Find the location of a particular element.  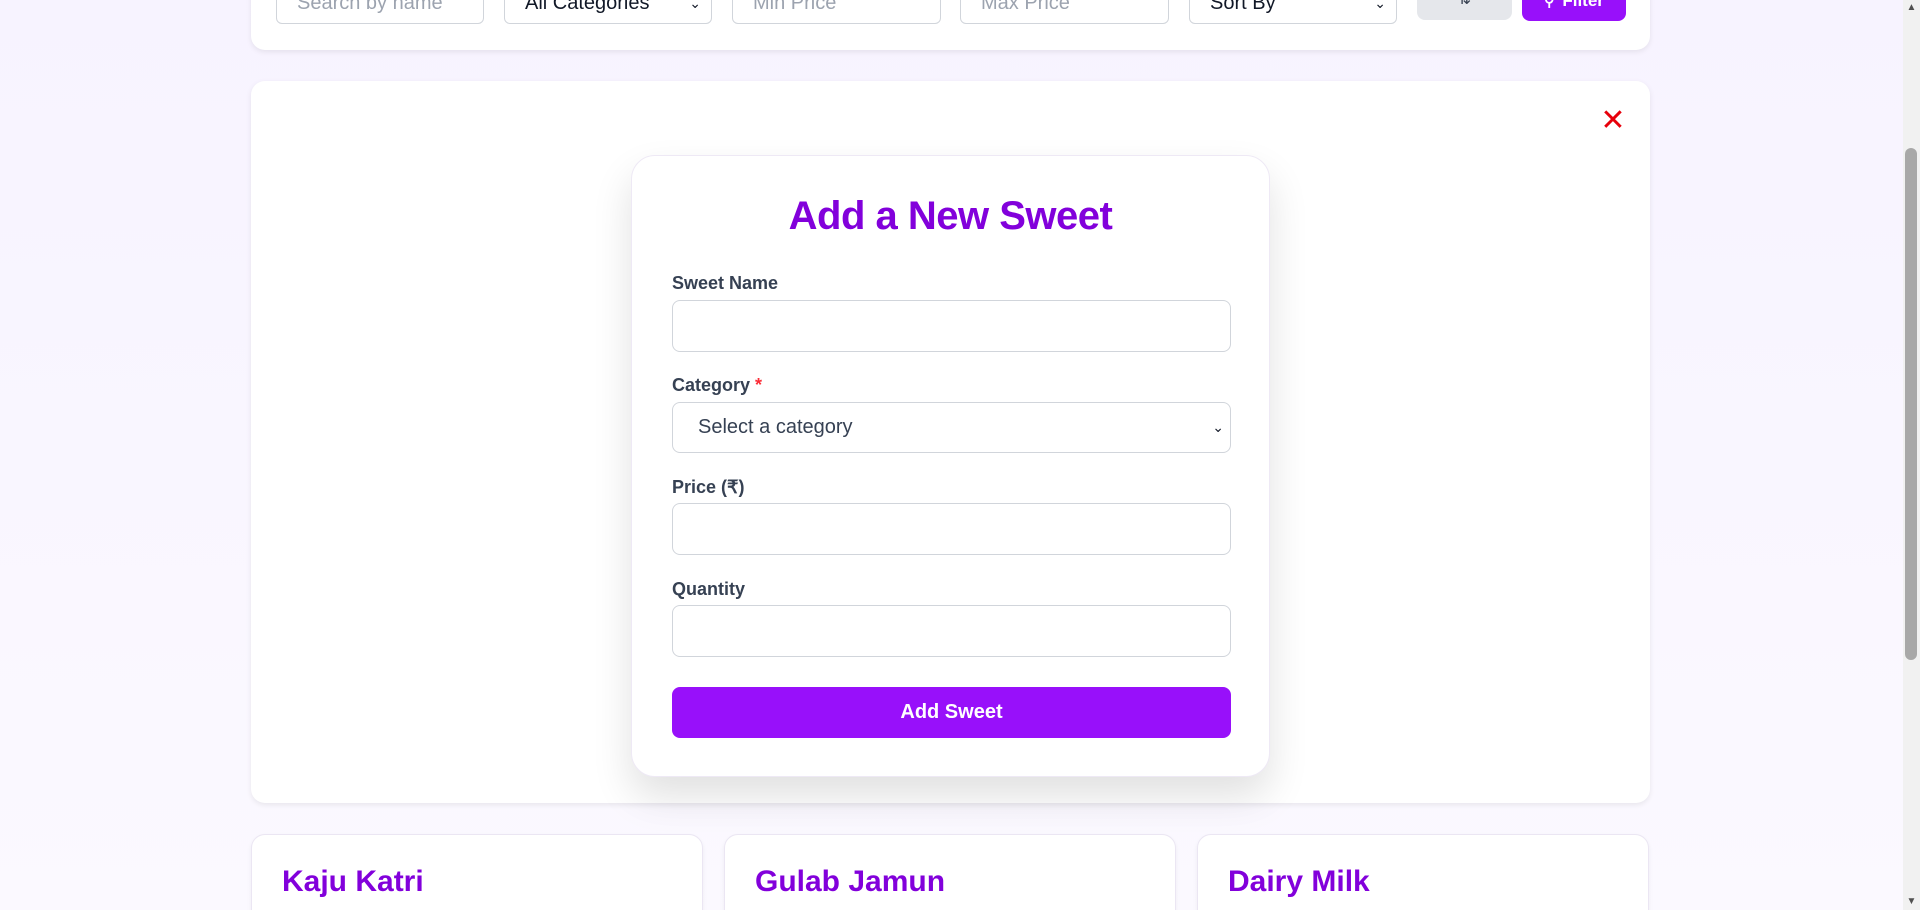

max-price-input: Max Price is located at coordinates (1064, 12).